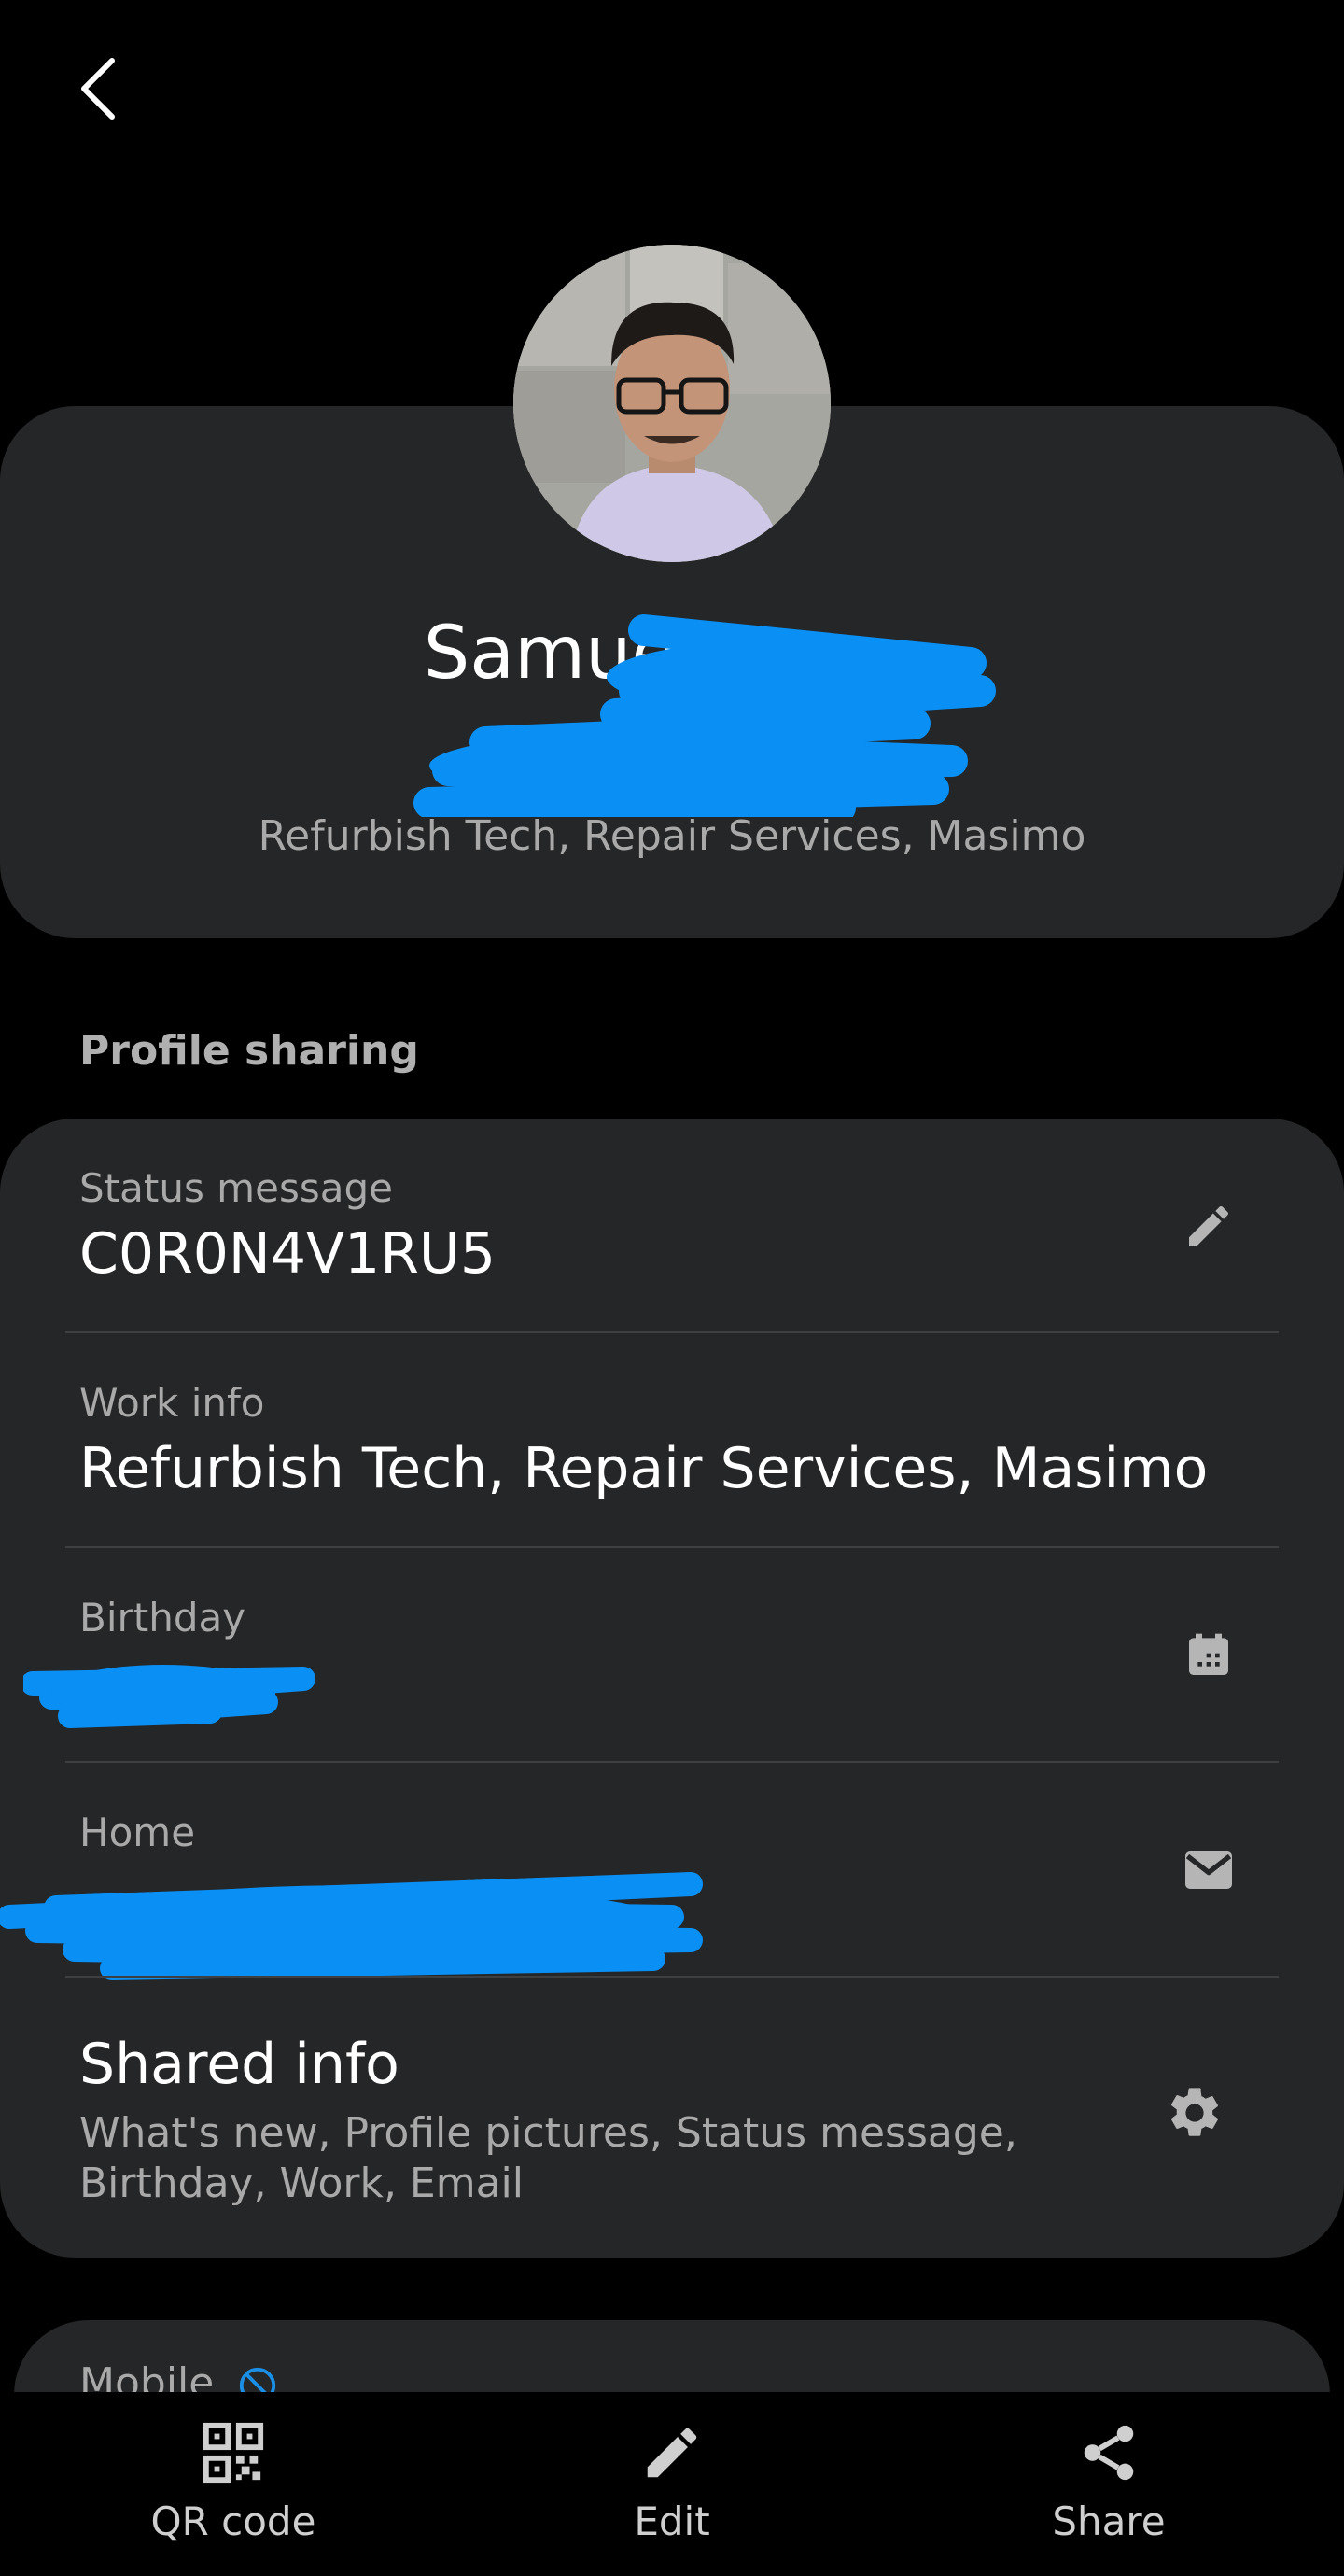 The image size is (1344, 2576). I want to click on share-button: Share, so click(1109, 2490).